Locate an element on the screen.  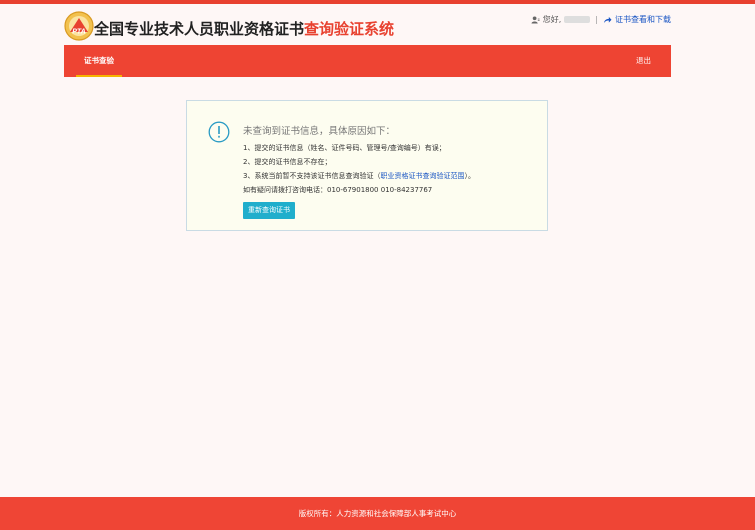
site-title-accent: 查询验证系统 is located at coordinates (349, 29).